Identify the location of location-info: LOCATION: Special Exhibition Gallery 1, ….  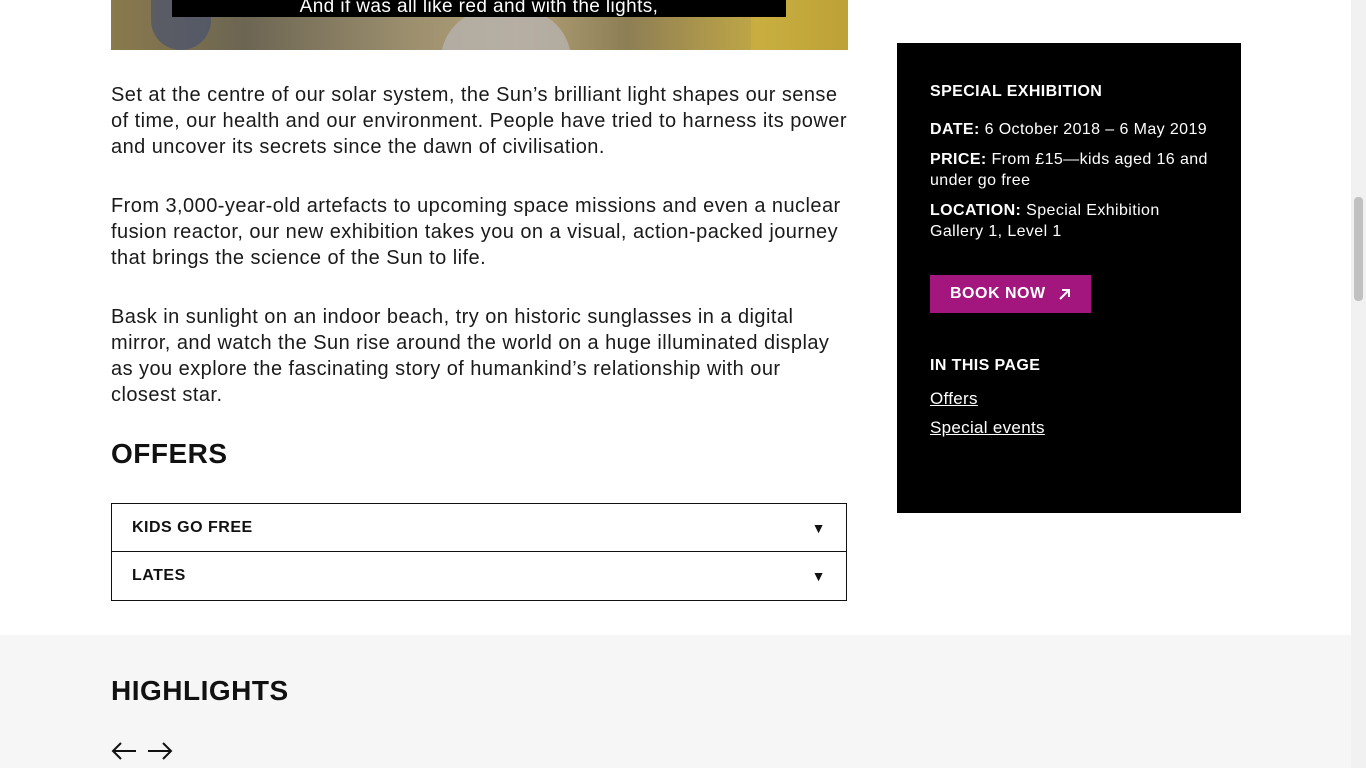
(1069, 221).